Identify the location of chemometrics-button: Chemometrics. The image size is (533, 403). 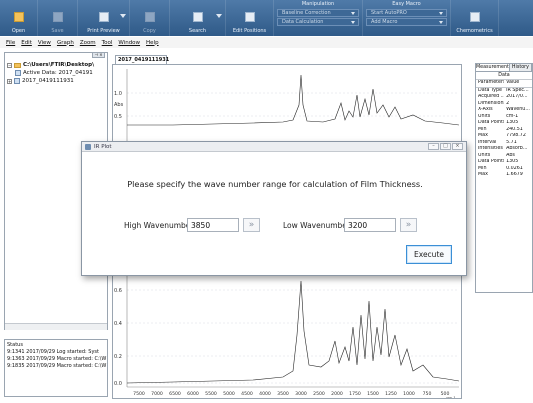
(475, 18).